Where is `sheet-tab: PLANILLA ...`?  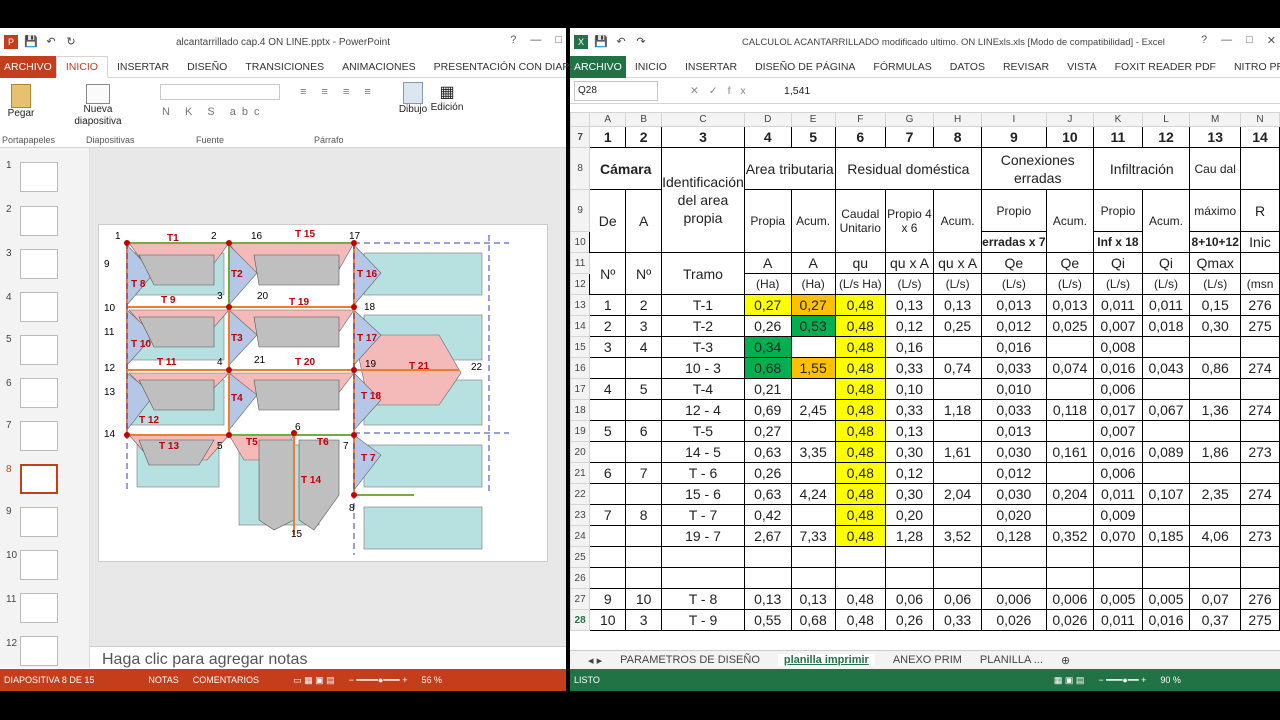
sheet-tab: PLANILLA ... is located at coordinates (1011, 660).